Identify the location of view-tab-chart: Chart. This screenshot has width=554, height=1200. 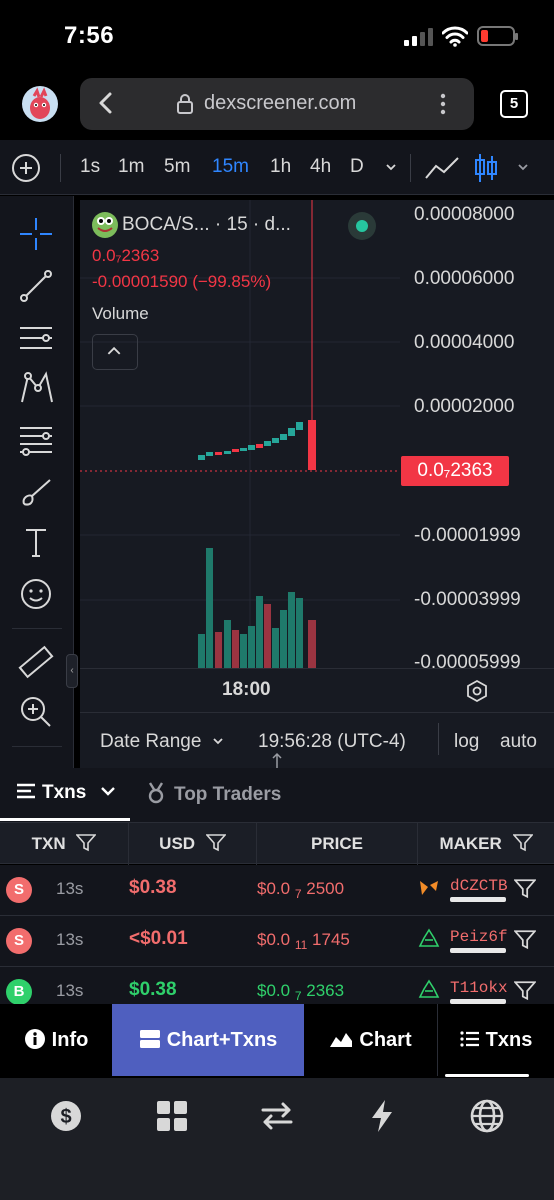
(371, 1040).